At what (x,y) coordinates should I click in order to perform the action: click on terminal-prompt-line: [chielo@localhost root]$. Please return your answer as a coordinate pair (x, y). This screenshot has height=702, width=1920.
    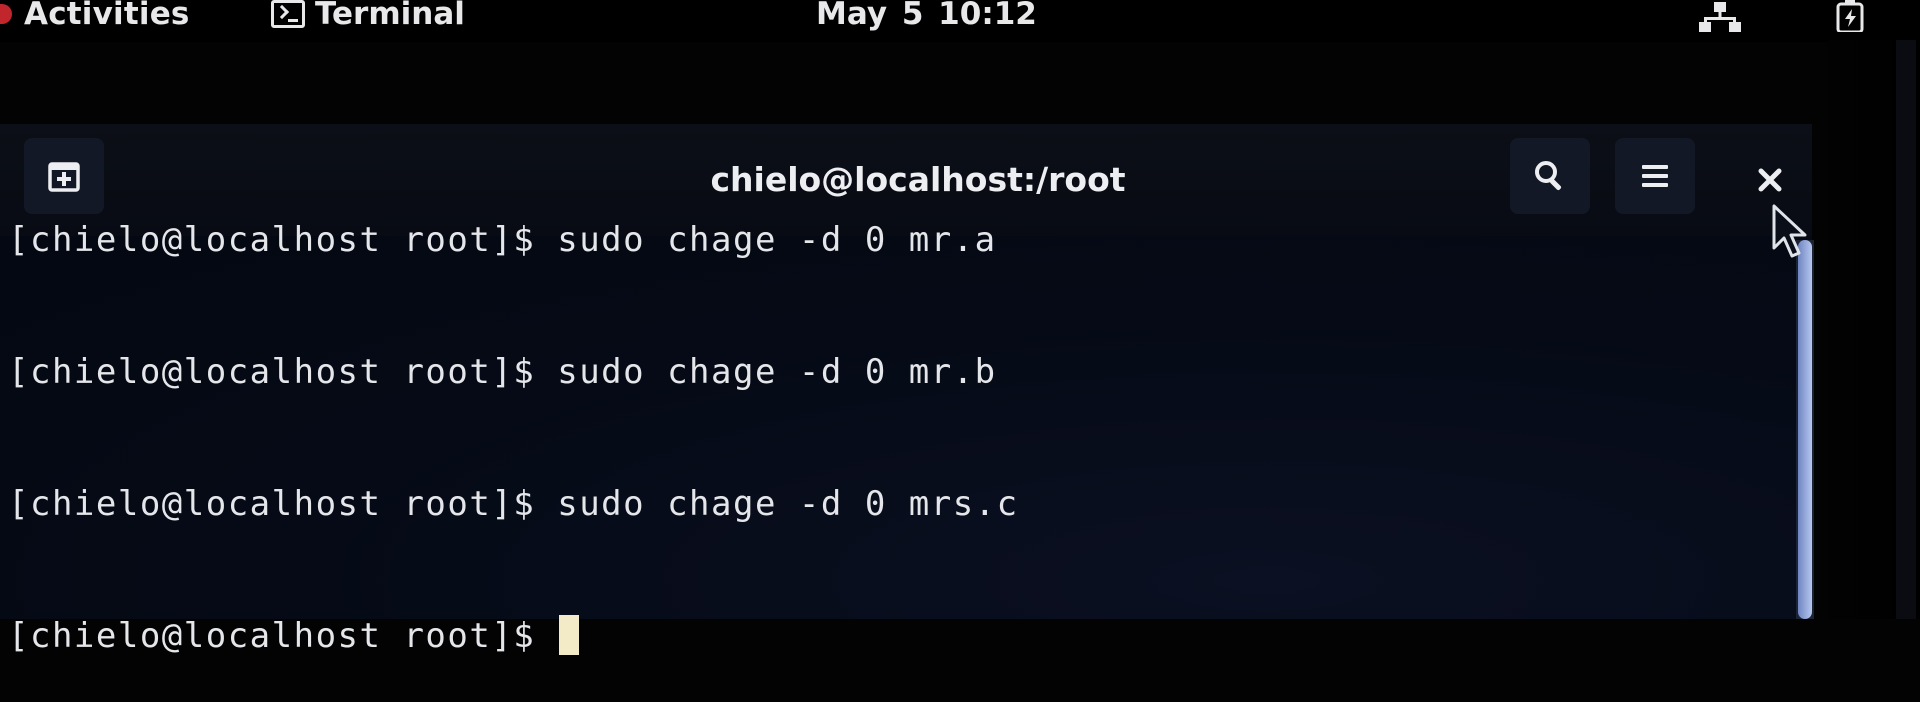
    Looking at the image, I should click on (513, 636).